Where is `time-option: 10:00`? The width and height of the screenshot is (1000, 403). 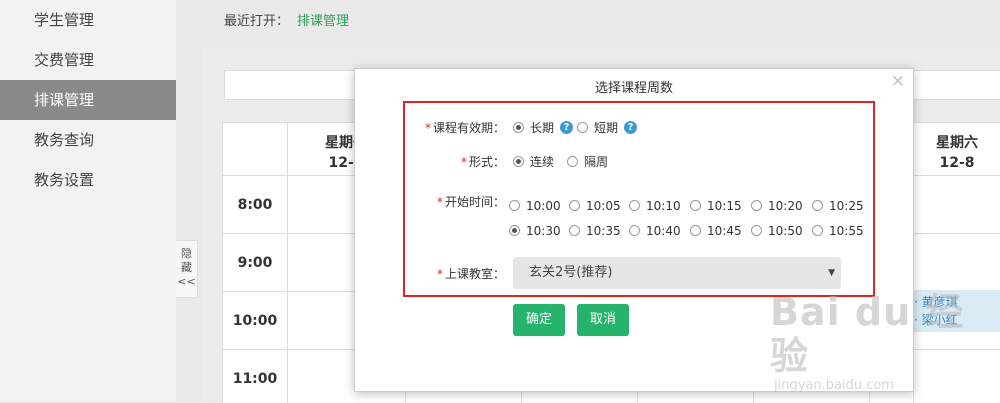
time-option: 10:00 is located at coordinates (535, 205).